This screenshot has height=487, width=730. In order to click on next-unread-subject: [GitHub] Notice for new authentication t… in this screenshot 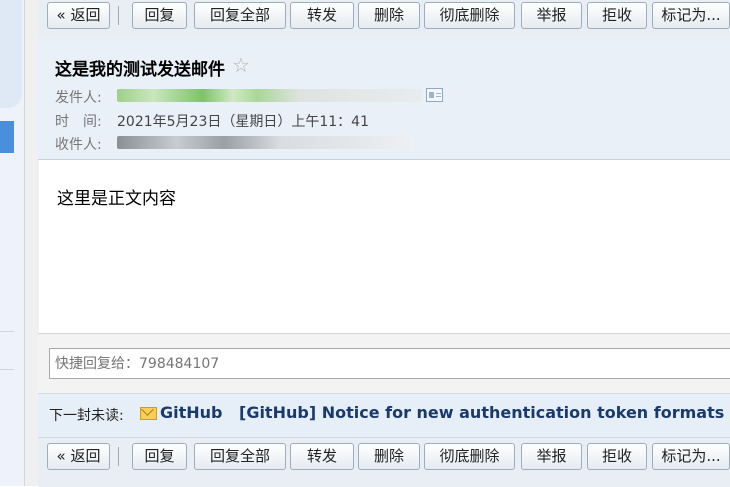, I will do `click(481, 412)`.